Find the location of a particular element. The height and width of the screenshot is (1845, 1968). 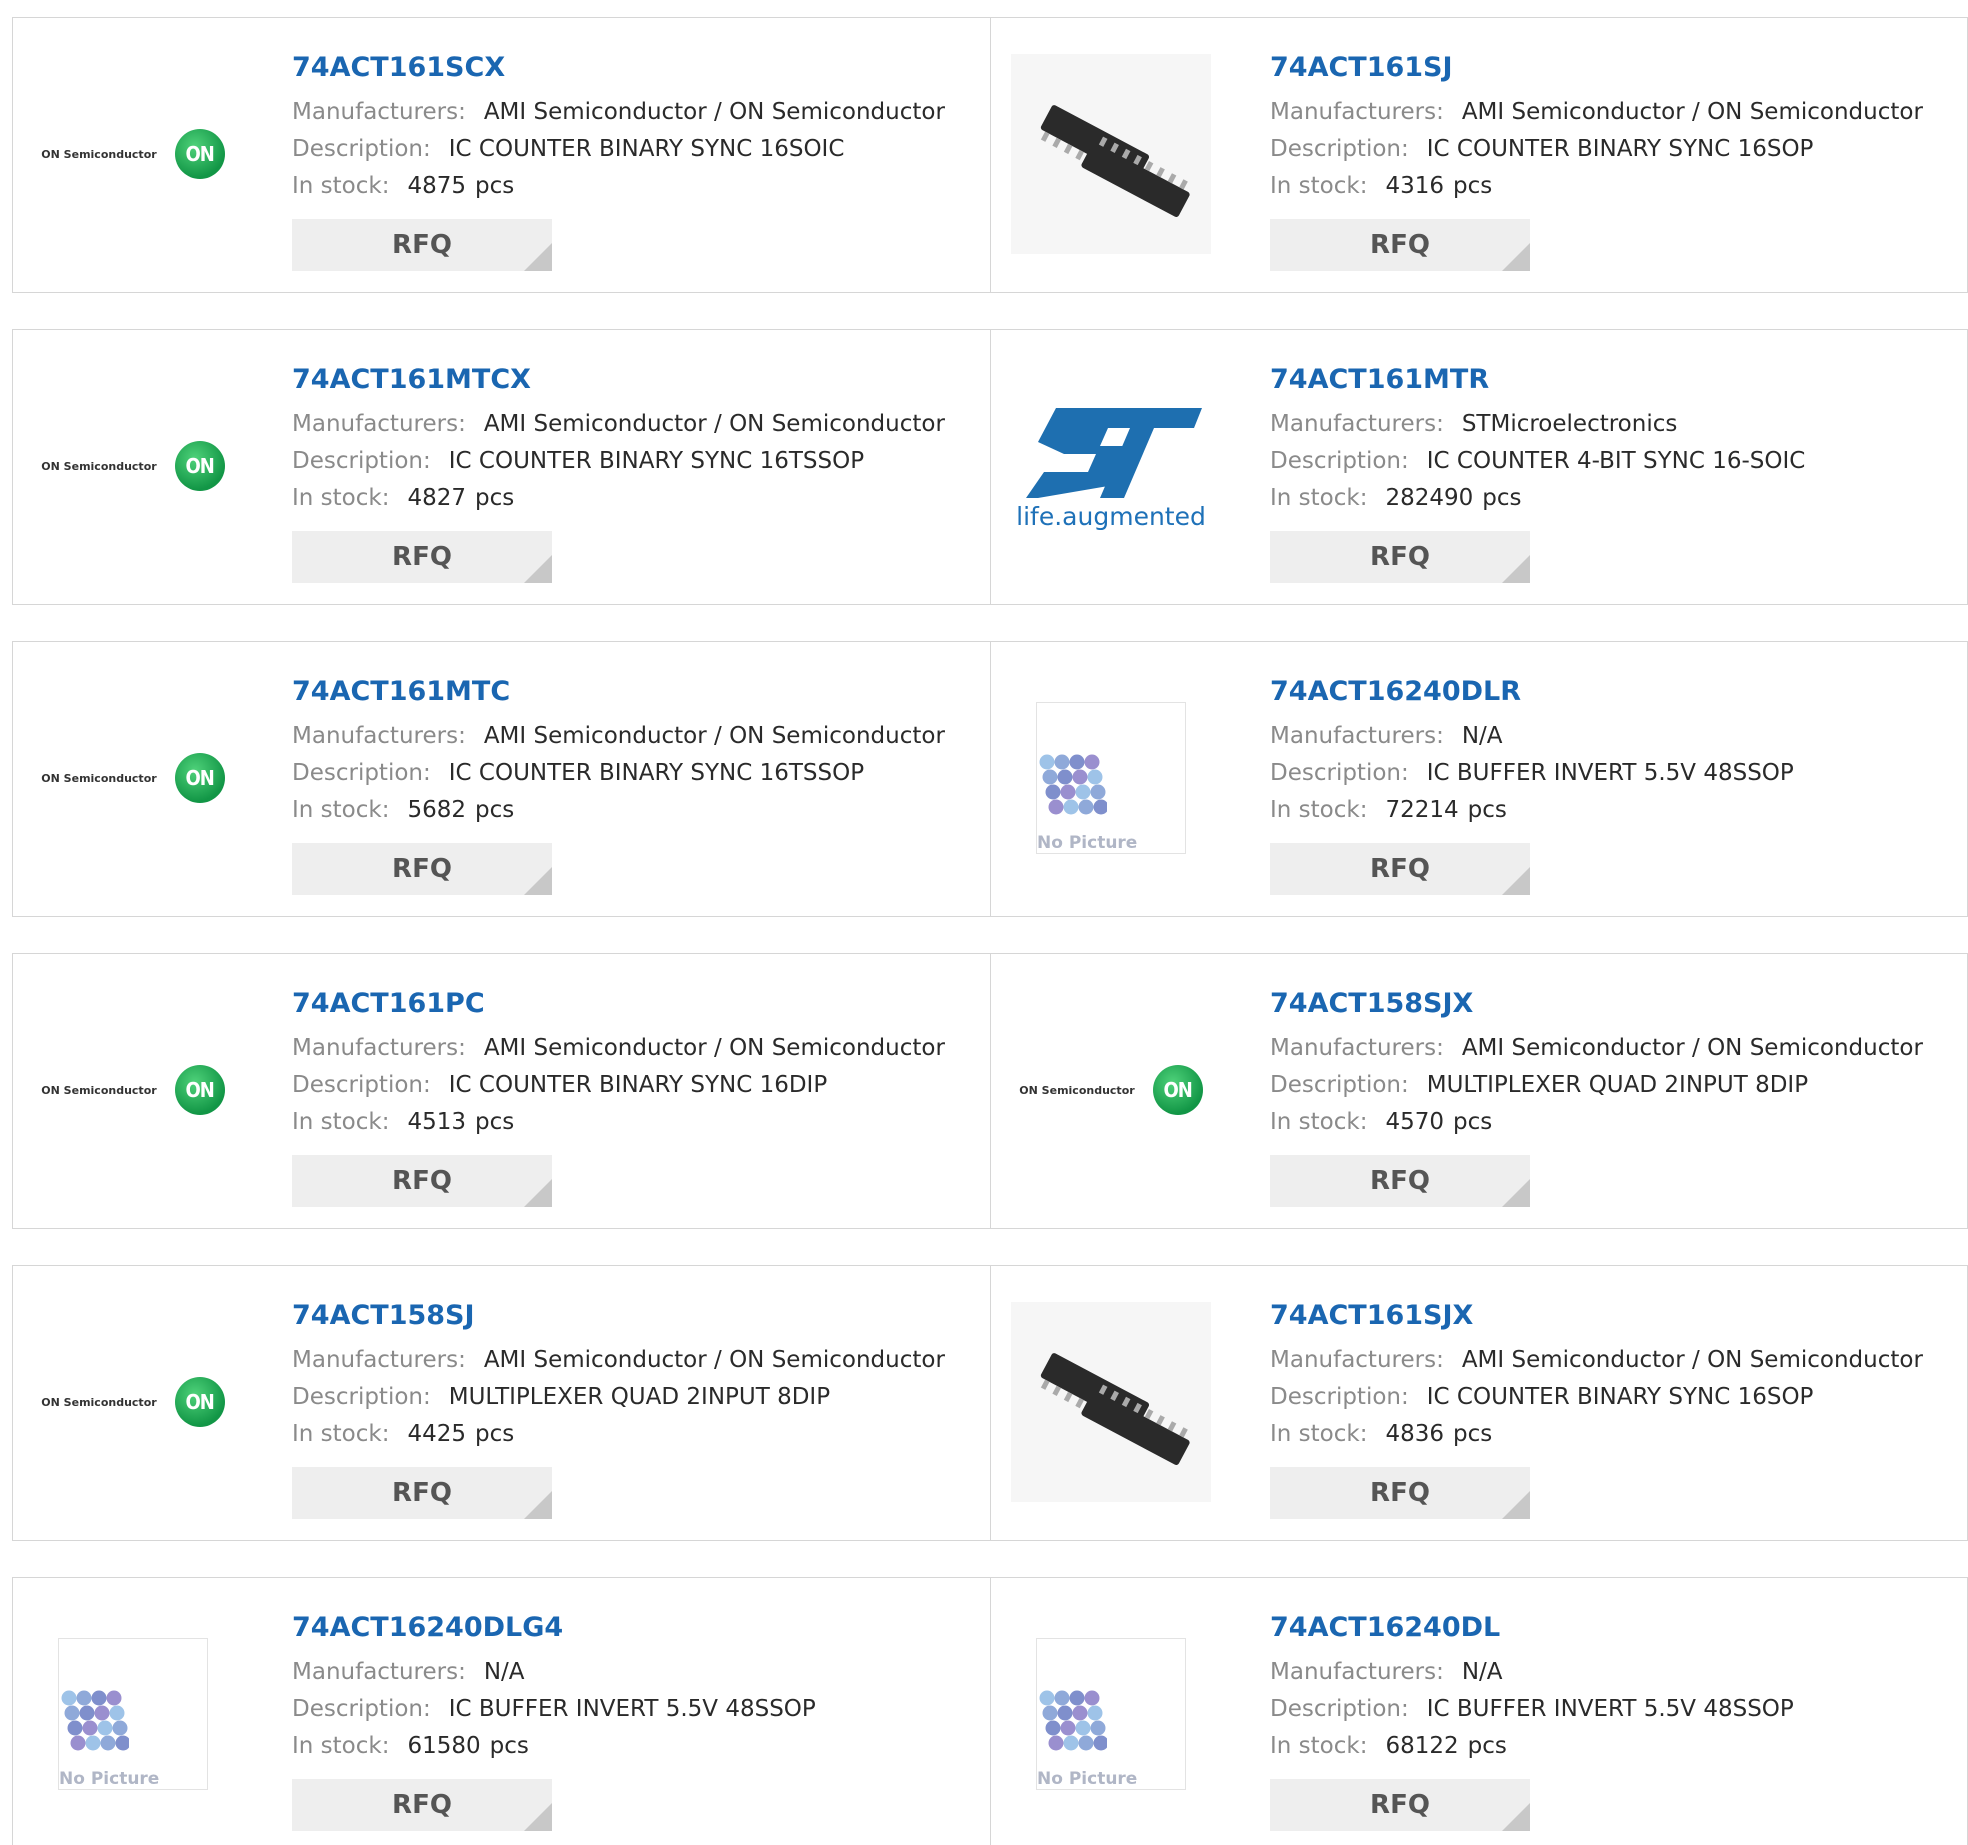

stock-line-value: 4875 is located at coordinates (437, 186).